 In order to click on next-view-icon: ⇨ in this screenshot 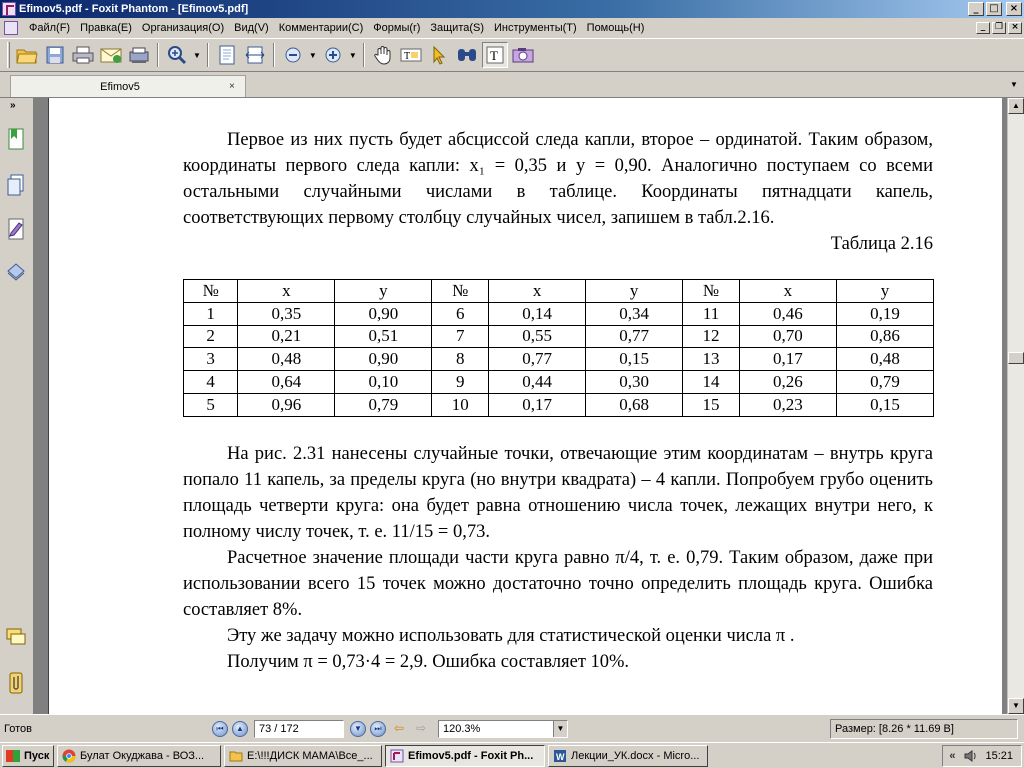, I will do `click(421, 729)`.